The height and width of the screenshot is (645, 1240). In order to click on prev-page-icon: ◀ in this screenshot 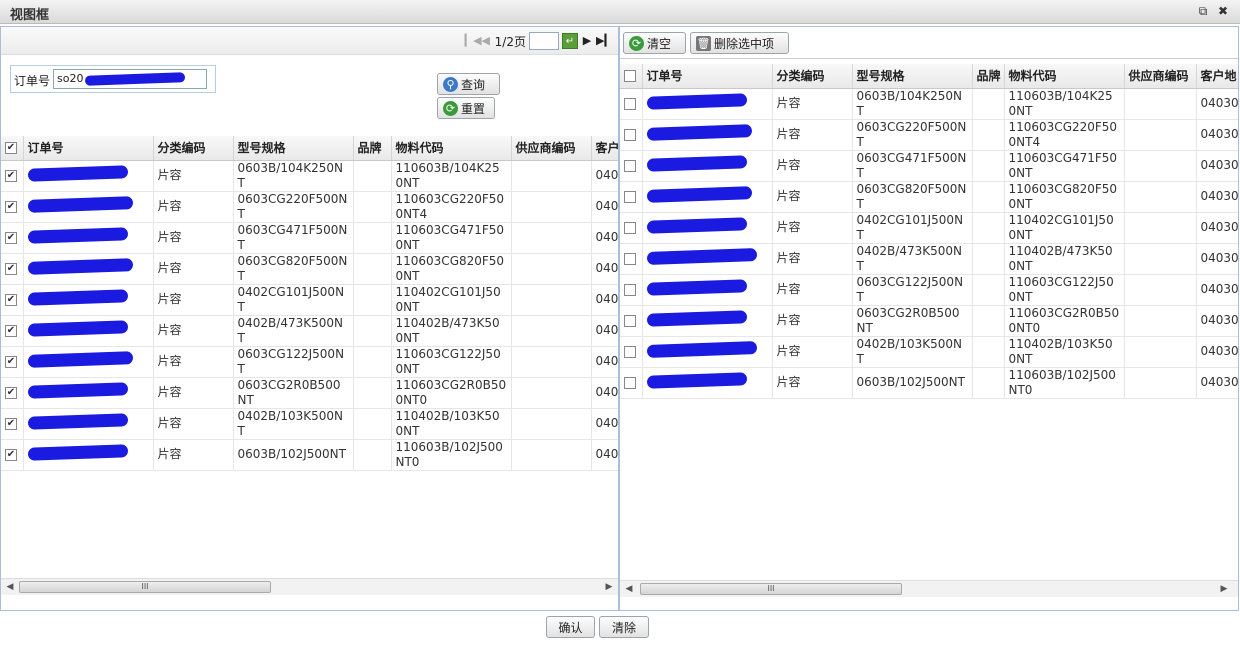, I will do `click(486, 41)`.